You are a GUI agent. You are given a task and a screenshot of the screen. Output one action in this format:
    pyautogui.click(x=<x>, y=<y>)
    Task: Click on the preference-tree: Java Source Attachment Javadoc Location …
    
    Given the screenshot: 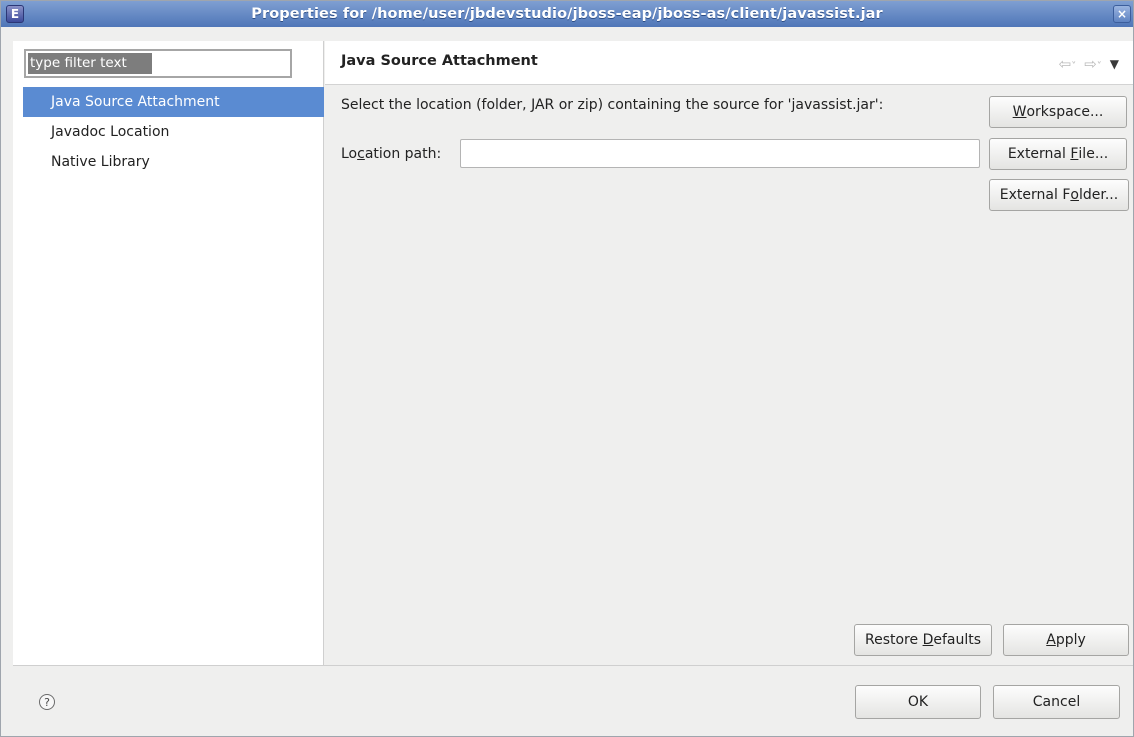 What is the action you would take?
    pyautogui.click(x=173, y=132)
    